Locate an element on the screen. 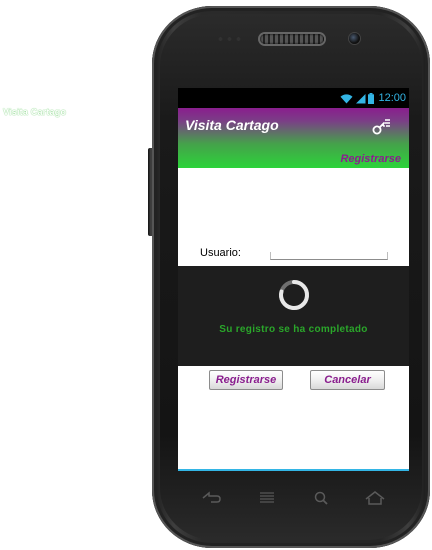 The height and width of the screenshot is (550, 432). status-bar: 12:00 is located at coordinates (293, 98).